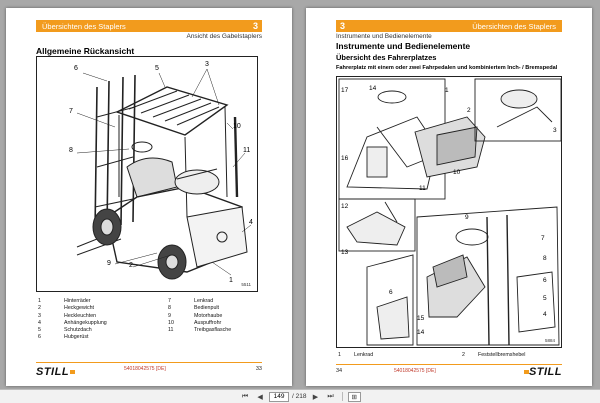 The height and width of the screenshot is (403, 600). Describe the element at coordinates (555, 130) in the screenshot. I see `callout-3: 3` at that location.